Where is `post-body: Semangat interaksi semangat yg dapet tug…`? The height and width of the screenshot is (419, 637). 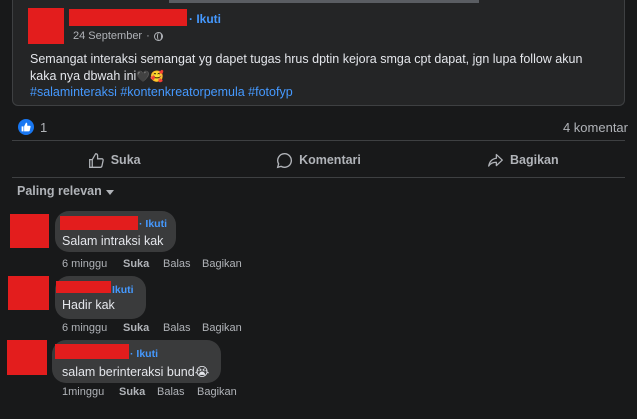 post-body: Semangat interaksi semangat yg dapet tug… is located at coordinates (320, 68).